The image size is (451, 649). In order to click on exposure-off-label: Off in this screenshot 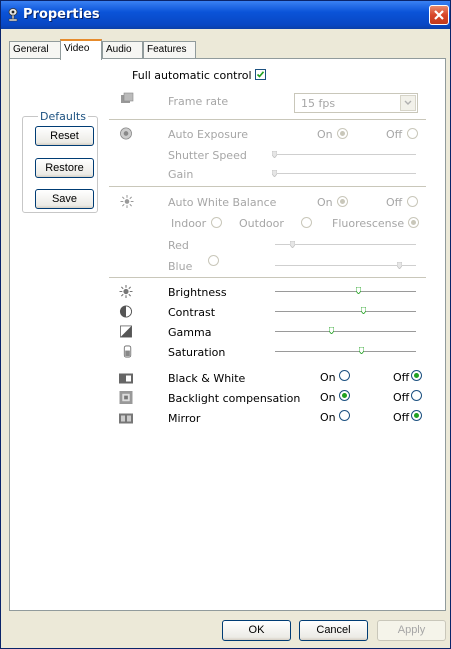, I will do `click(394, 134)`.